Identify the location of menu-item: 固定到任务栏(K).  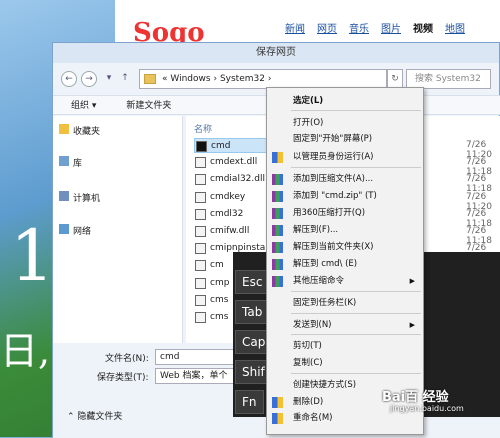
(345, 303).